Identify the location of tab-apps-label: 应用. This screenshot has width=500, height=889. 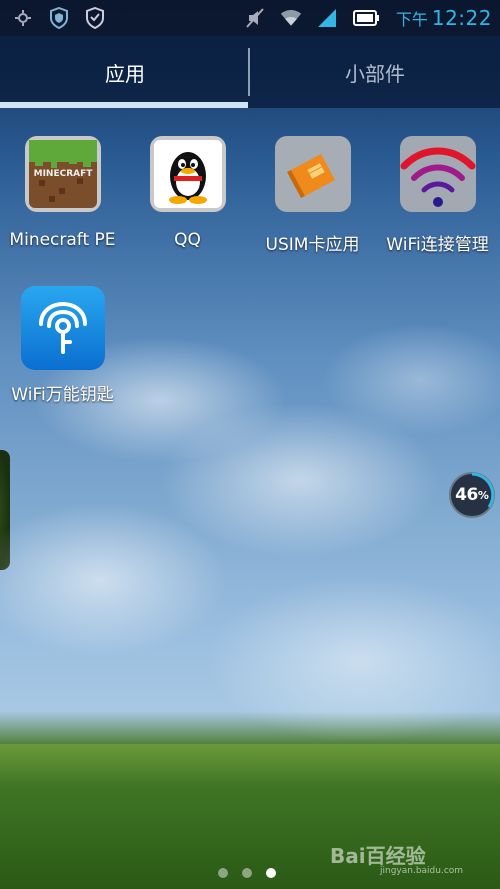
(125, 73).